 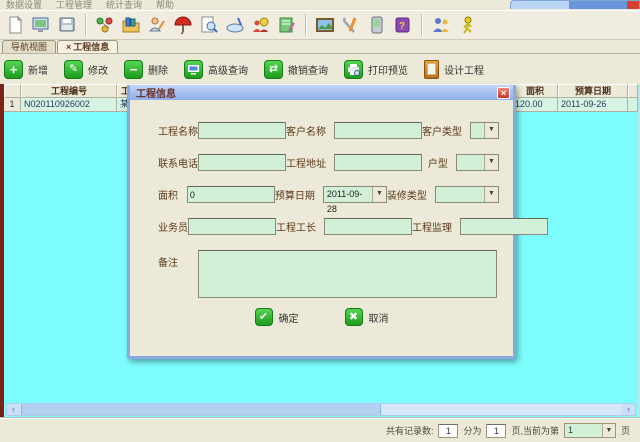 I want to click on delete-button: − 删除, so click(x=146, y=69).